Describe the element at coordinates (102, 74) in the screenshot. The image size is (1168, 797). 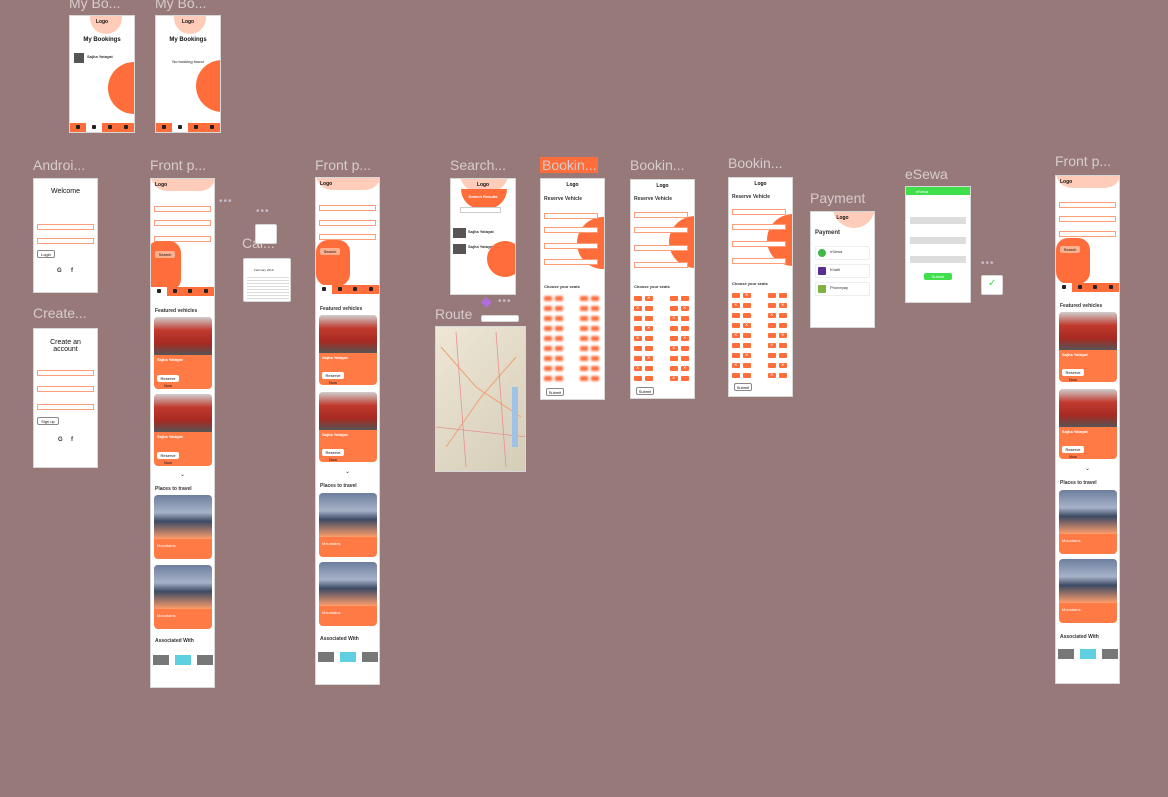
I see `my-bookings-frame-1: Logo My Bookings Sajha Yatayat` at that location.